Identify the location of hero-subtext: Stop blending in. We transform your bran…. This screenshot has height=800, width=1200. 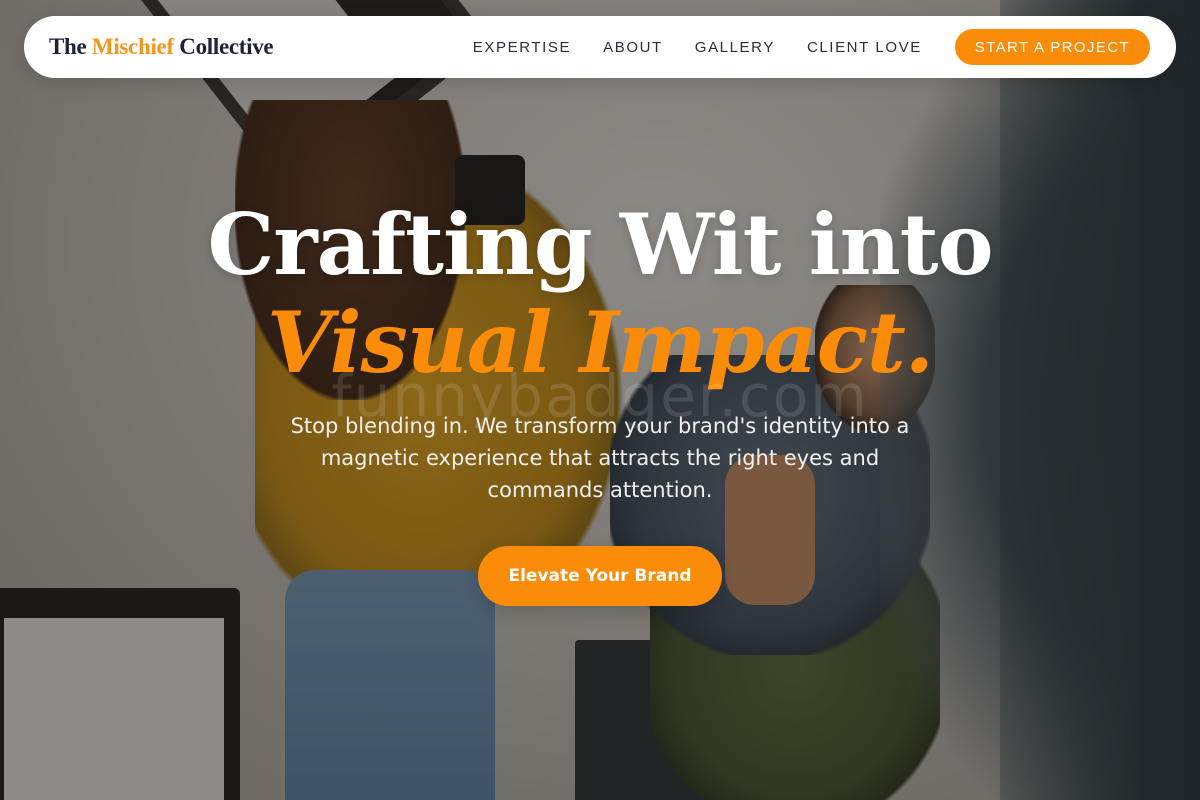
(600, 458).